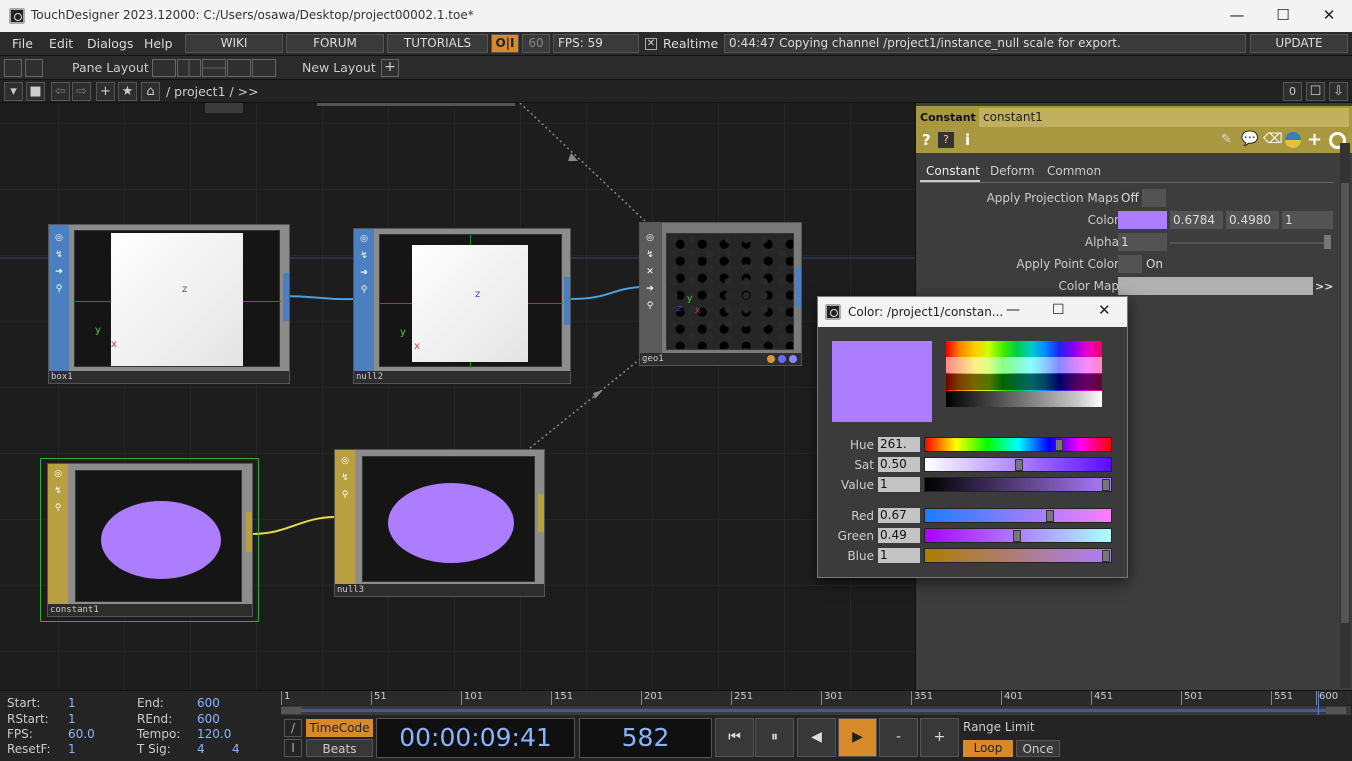 The image size is (1352, 761). What do you see at coordinates (1142, 264) in the screenshot?
I see `apply-point-color-toggle: On` at bounding box center [1142, 264].